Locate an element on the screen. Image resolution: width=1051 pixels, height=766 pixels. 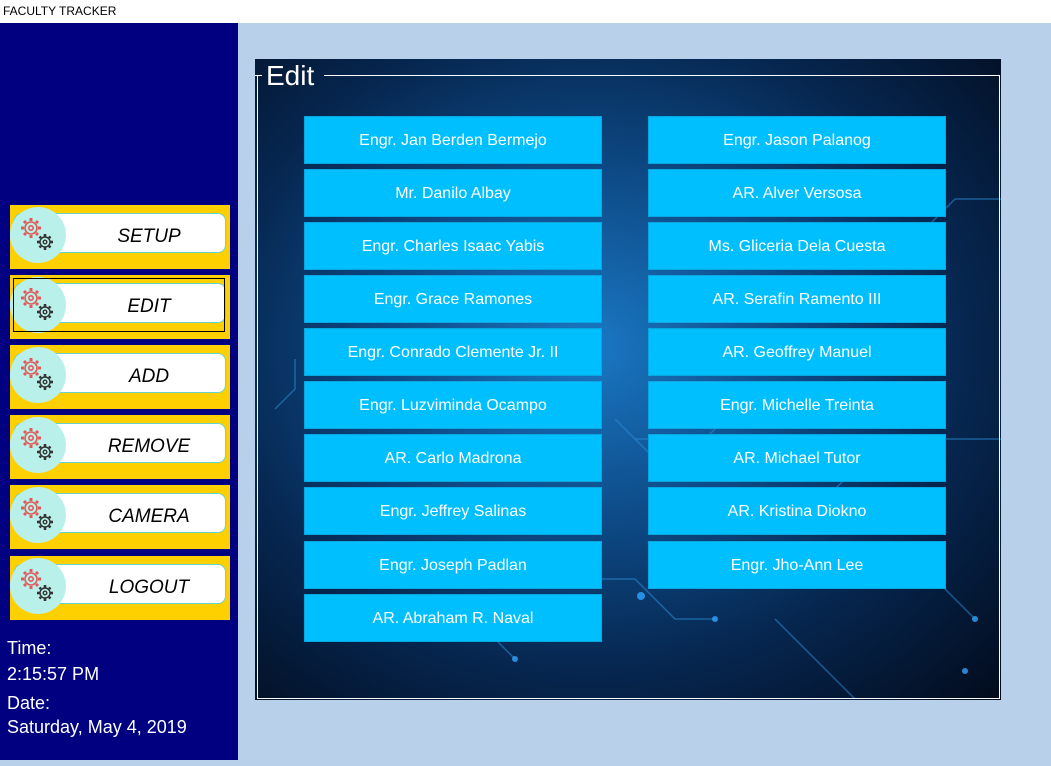
date-value: Saturday, May 4, 2019 is located at coordinates (97, 727).